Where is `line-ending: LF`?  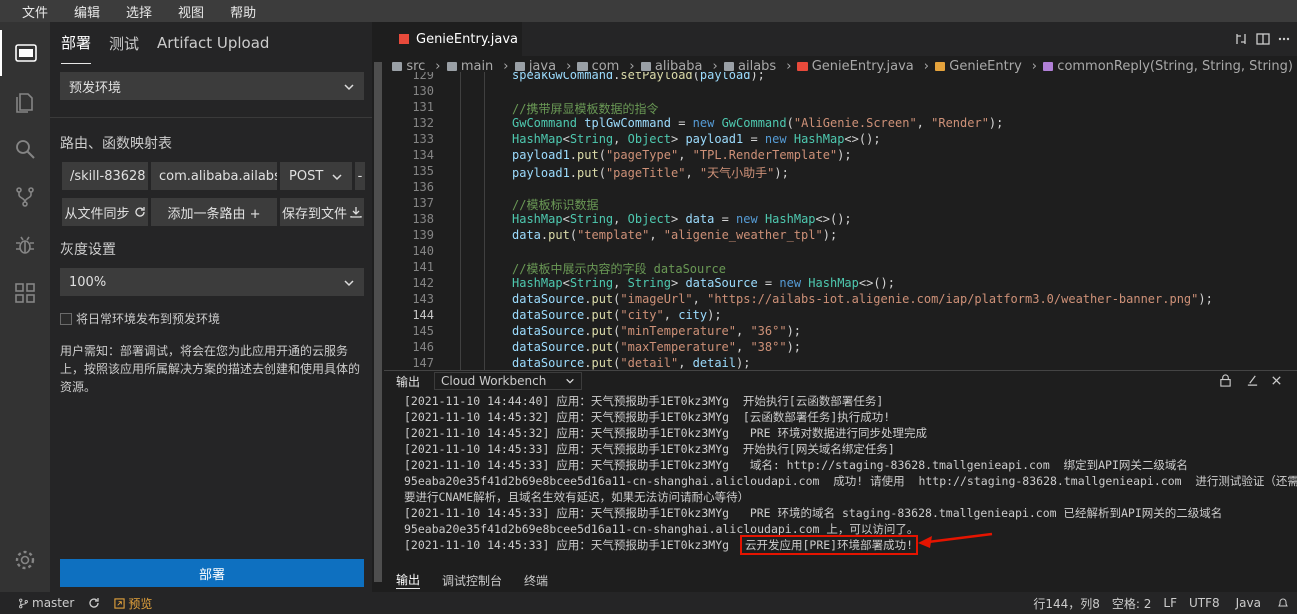
line-ending: LF is located at coordinates (1170, 603).